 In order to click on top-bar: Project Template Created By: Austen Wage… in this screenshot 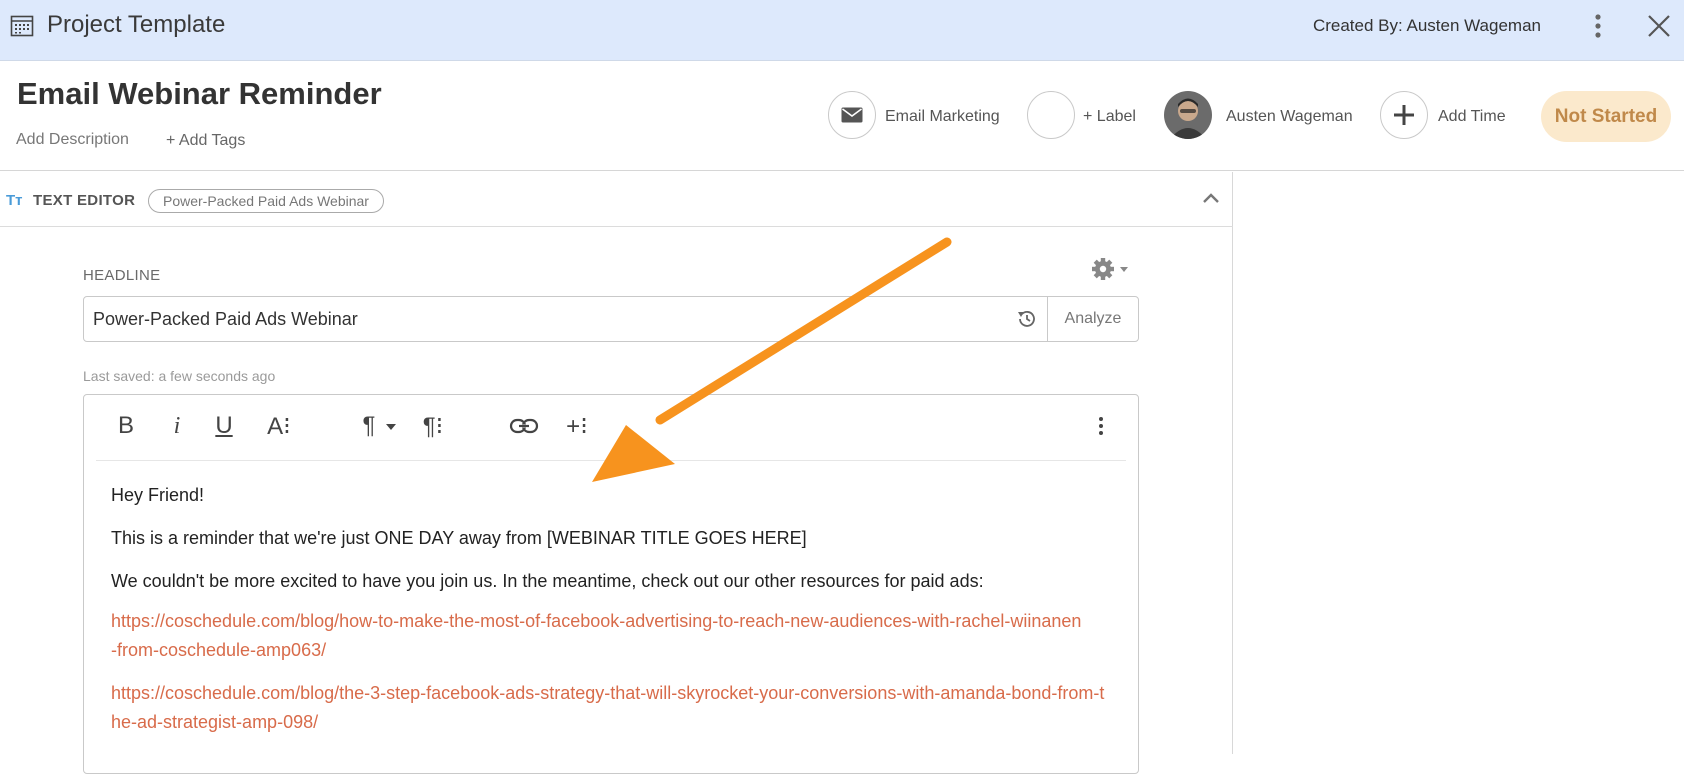, I will do `click(842, 30)`.